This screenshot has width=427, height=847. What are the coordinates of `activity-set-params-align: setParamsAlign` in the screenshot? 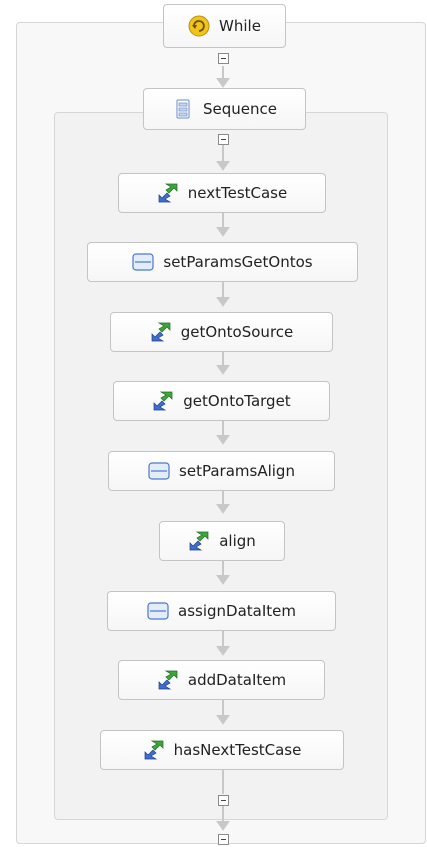 It's located at (221, 471).